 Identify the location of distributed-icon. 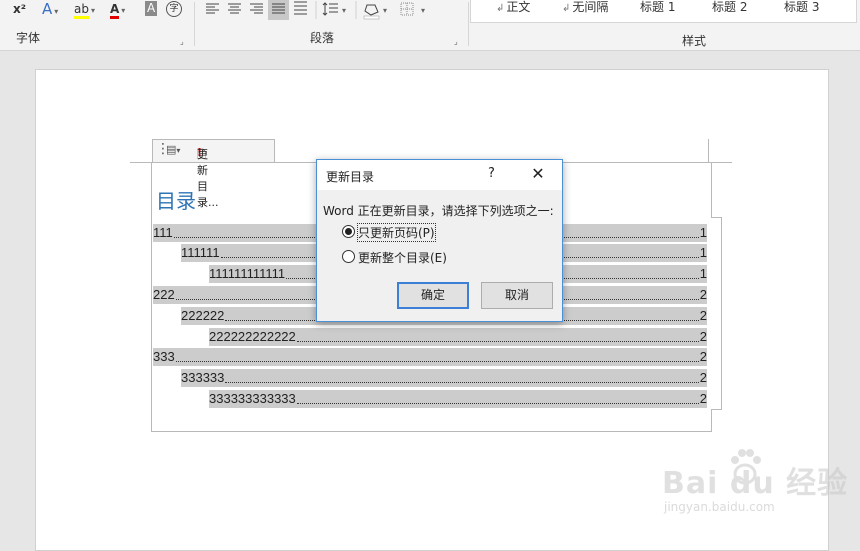
(300, 8).